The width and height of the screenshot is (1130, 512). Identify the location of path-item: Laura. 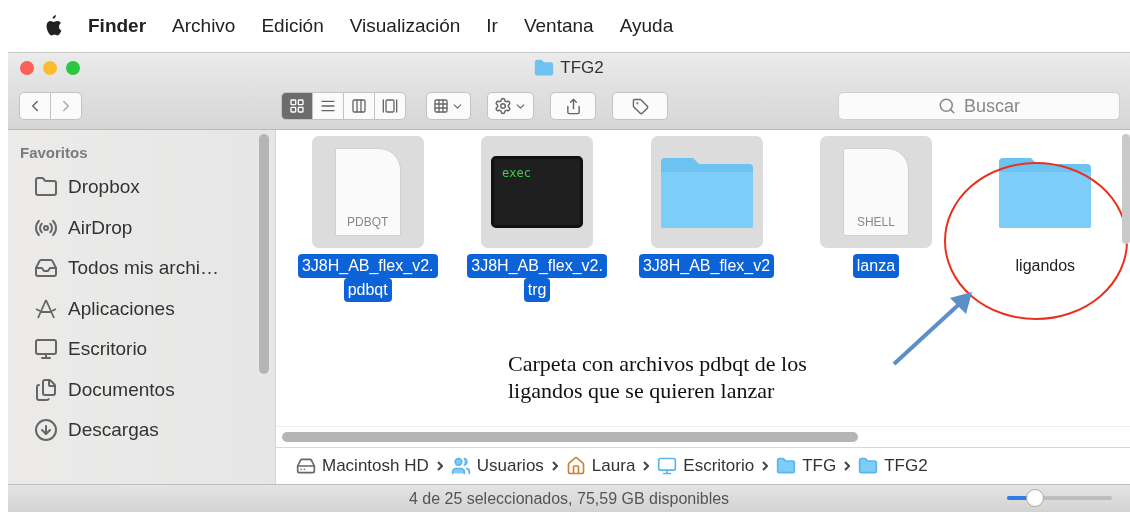
(600, 466).